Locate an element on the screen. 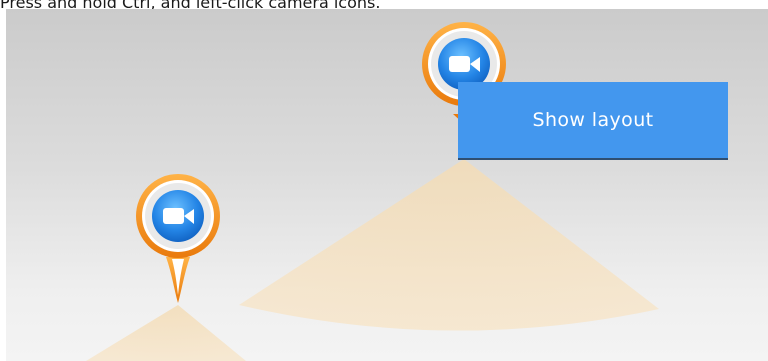  camera-2-view-cone is located at coordinates (166, 333).